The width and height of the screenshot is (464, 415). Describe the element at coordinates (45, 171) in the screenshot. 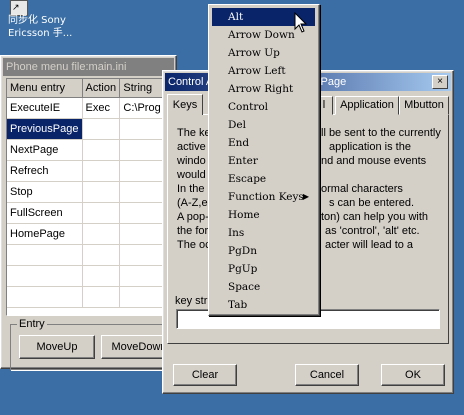

I see `cell-menu-entry: Refrech` at that location.